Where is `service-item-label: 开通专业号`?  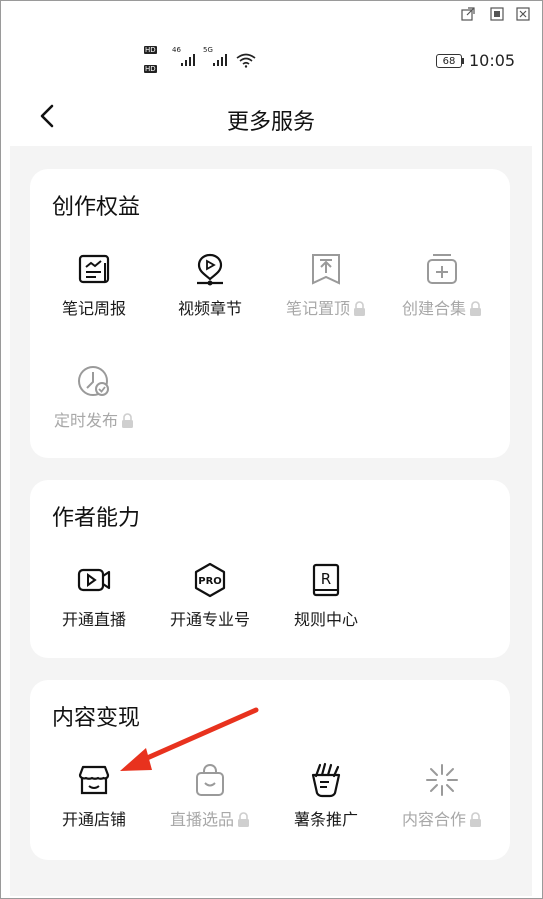 service-item-label: 开通专业号 is located at coordinates (209, 619).